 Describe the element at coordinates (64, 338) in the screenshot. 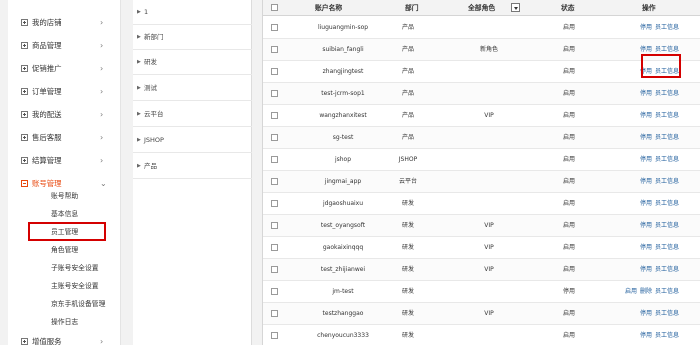

I see `nav-item: 增值服务 ›` at that location.